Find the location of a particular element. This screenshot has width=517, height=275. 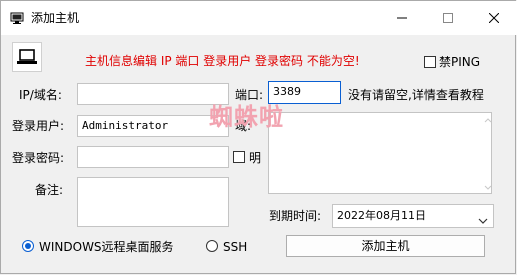

ssh-radio is located at coordinates (212, 246).